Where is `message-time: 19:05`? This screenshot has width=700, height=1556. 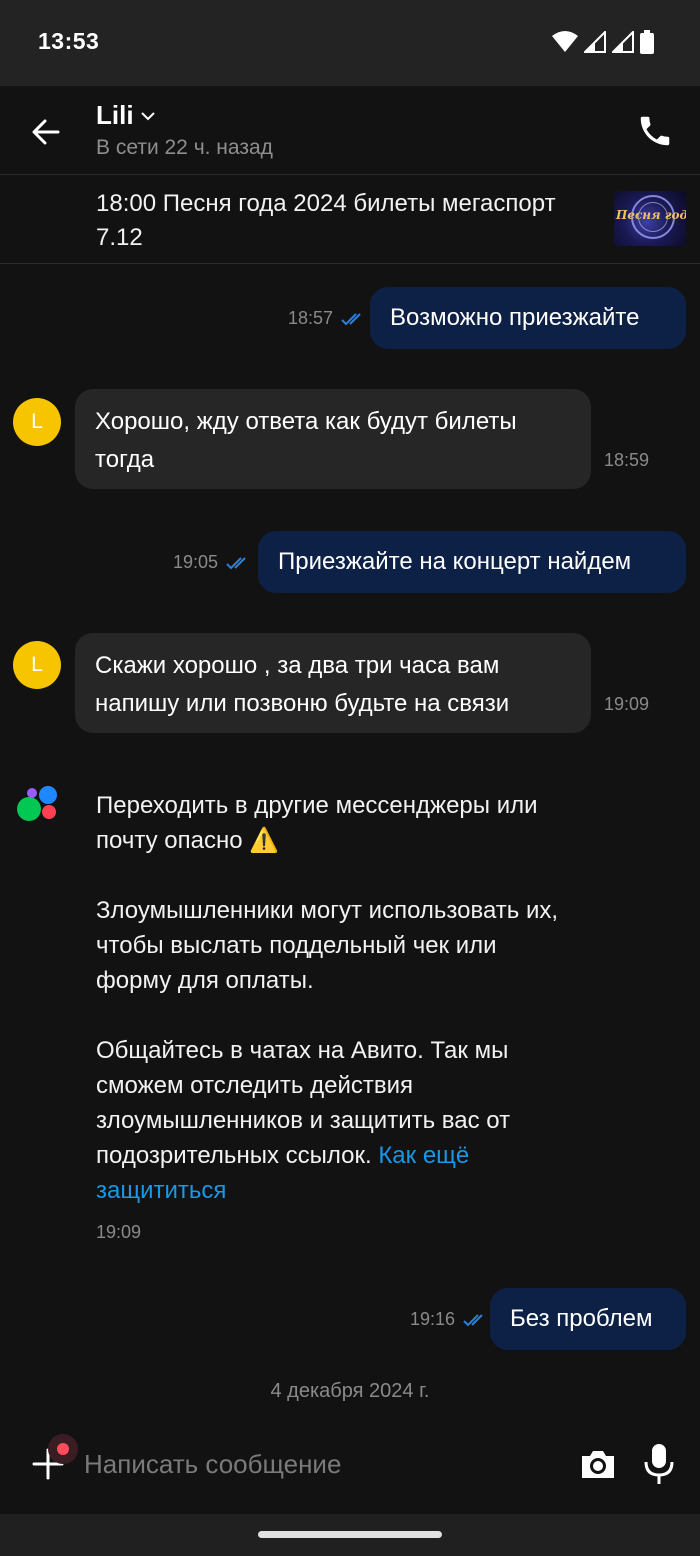 message-time: 19:05 is located at coordinates (196, 562).